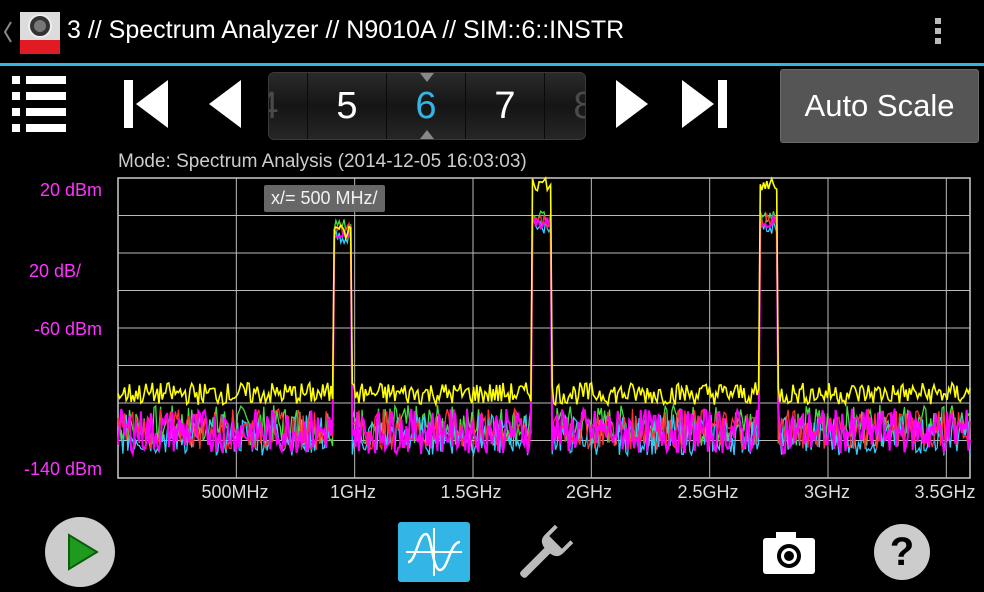 This screenshot has height=592, width=984. I want to click on help-button: ?, so click(902, 552).